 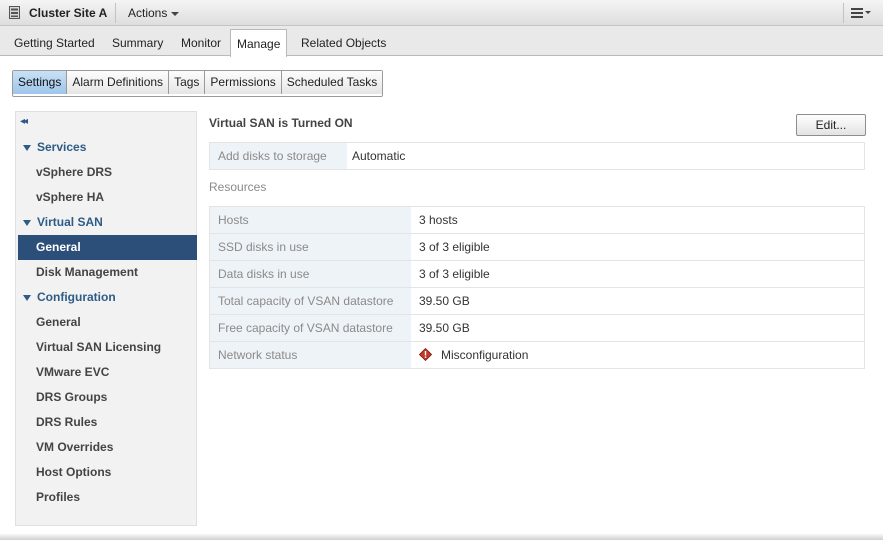 What do you see at coordinates (862, 13) in the screenshot?
I see `options-menu-icon` at bounding box center [862, 13].